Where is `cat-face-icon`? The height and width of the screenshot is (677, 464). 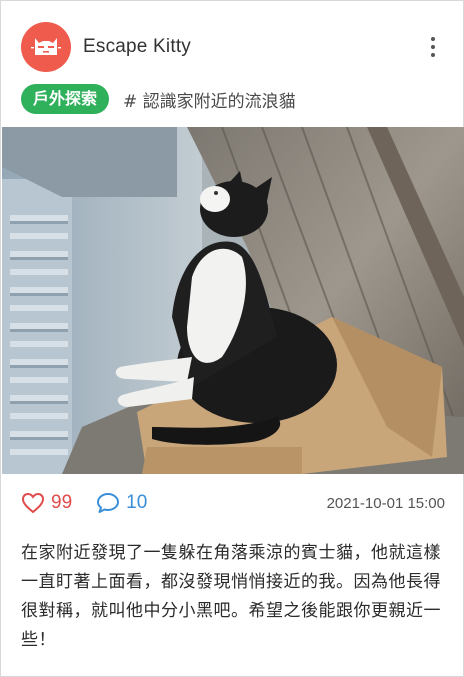
cat-face-icon is located at coordinates (46, 46).